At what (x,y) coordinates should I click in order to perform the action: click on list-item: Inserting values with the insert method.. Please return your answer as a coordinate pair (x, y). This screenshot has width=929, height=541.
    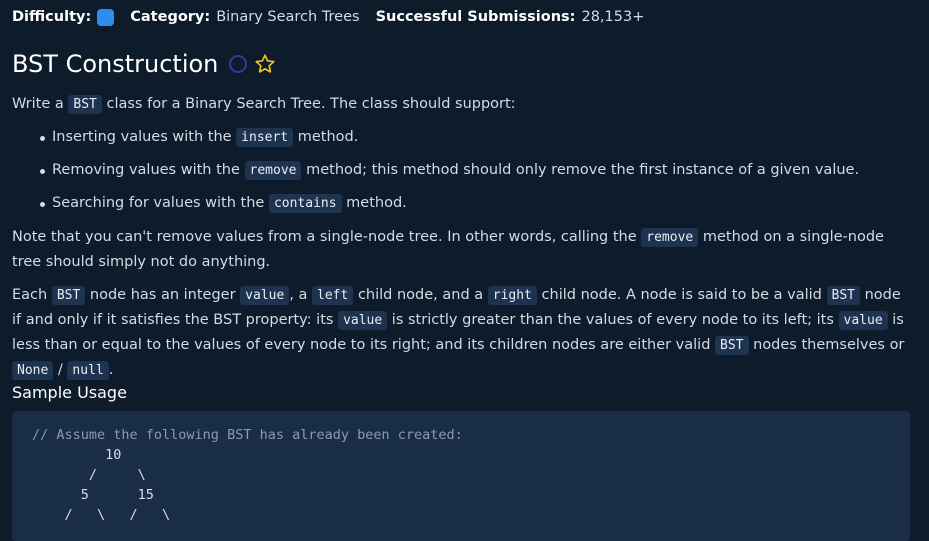
    Looking at the image, I should click on (185, 137).